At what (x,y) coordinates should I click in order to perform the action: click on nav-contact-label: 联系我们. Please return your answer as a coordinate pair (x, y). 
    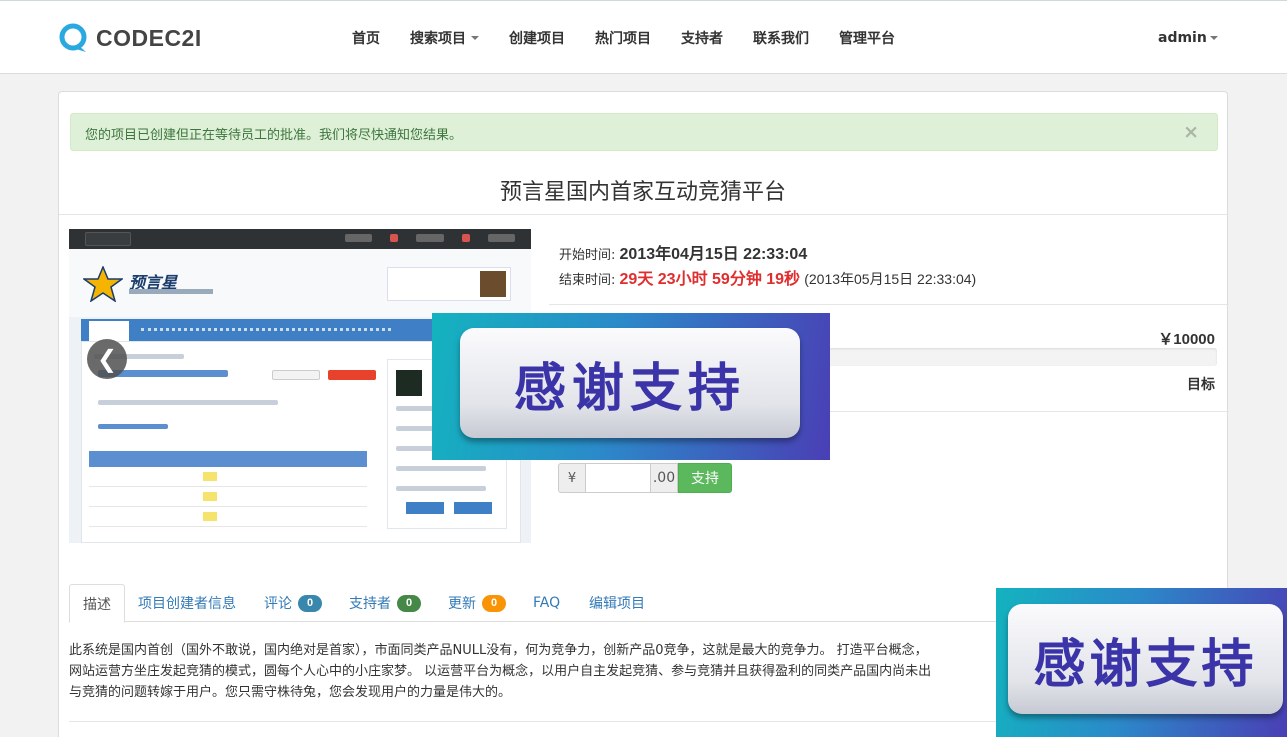
    Looking at the image, I should click on (781, 39).